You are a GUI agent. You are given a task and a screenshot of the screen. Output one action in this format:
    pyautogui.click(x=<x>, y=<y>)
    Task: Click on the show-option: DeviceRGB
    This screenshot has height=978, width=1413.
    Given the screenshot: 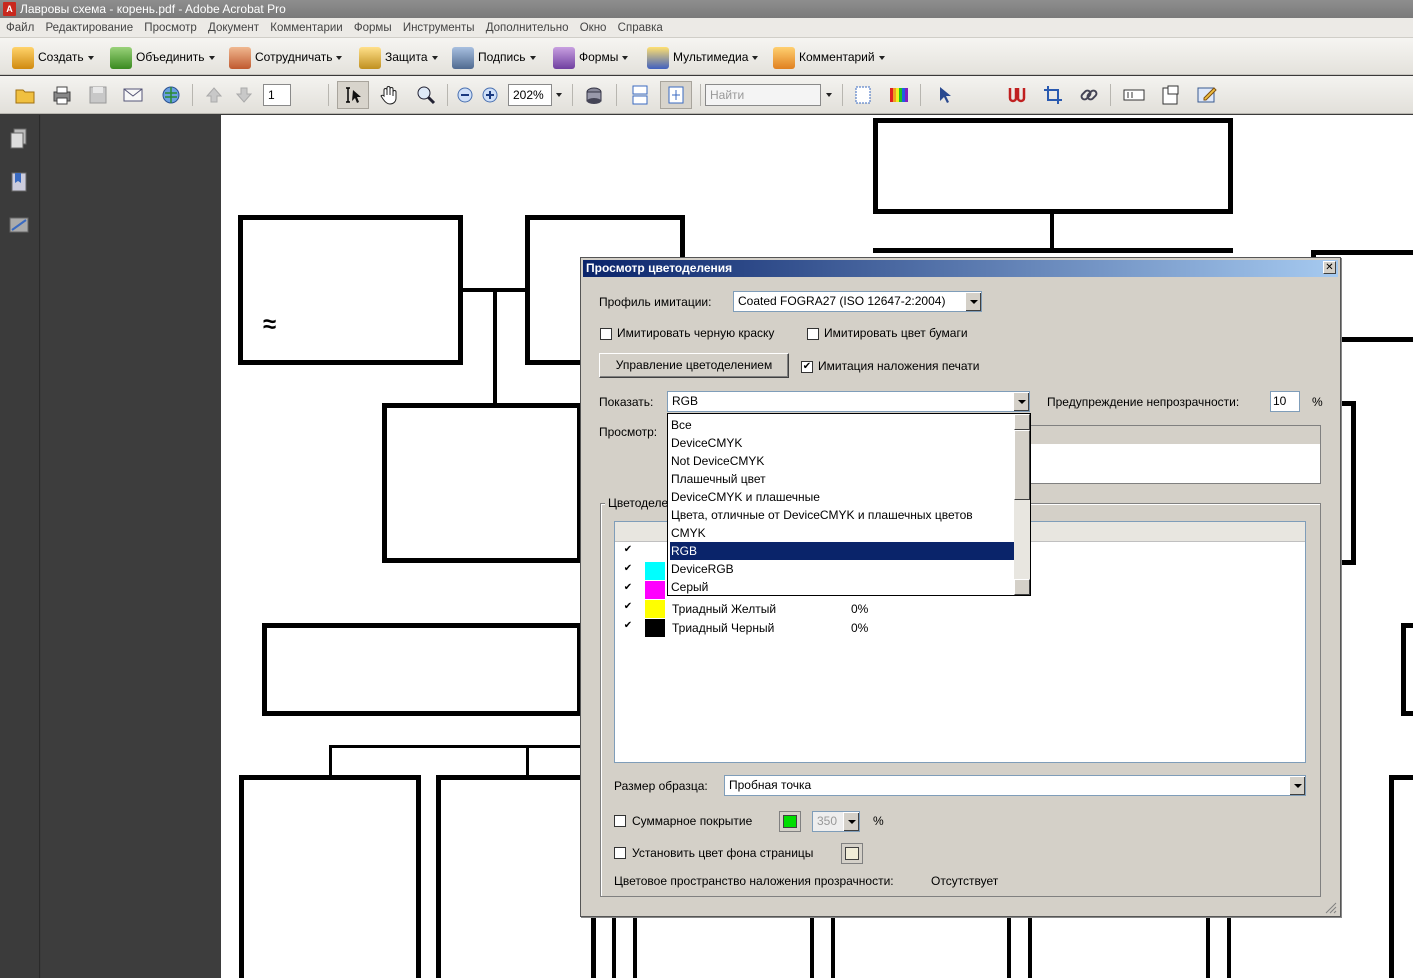 What is the action you would take?
    pyautogui.click(x=842, y=569)
    